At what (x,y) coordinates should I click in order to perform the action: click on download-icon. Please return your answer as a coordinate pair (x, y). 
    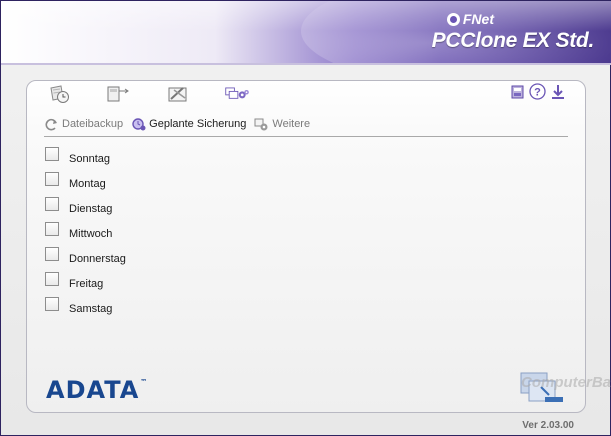
    Looking at the image, I should click on (557, 91).